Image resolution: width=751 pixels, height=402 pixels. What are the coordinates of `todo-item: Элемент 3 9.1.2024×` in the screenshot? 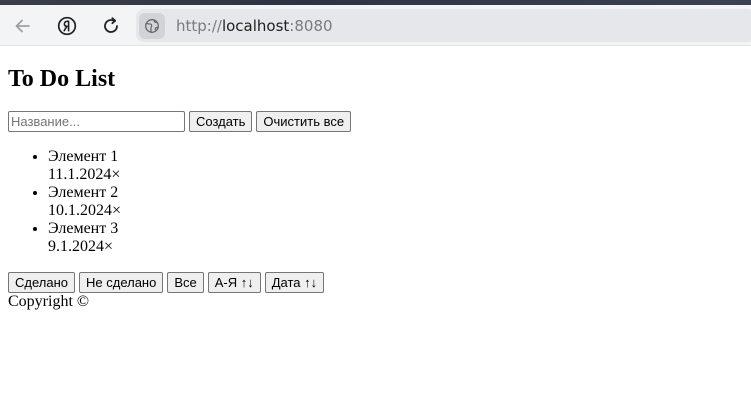 It's located at (395, 238).